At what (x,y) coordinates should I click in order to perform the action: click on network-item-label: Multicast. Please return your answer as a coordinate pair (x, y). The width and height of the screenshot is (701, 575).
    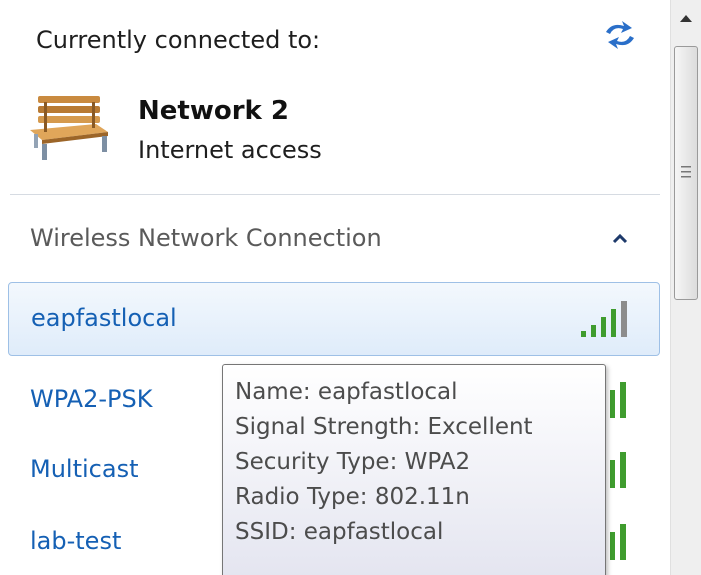
    Looking at the image, I should click on (84, 469).